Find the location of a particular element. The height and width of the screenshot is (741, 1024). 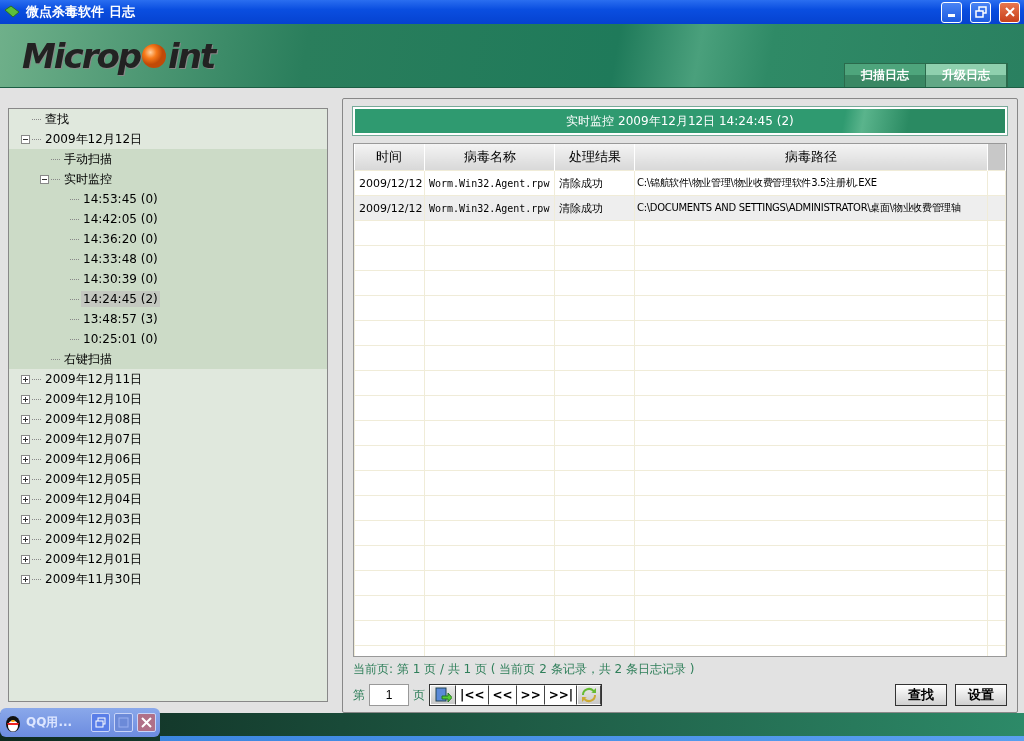

tree-item: 2009年12月04日 is located at coordinates (94, 499).